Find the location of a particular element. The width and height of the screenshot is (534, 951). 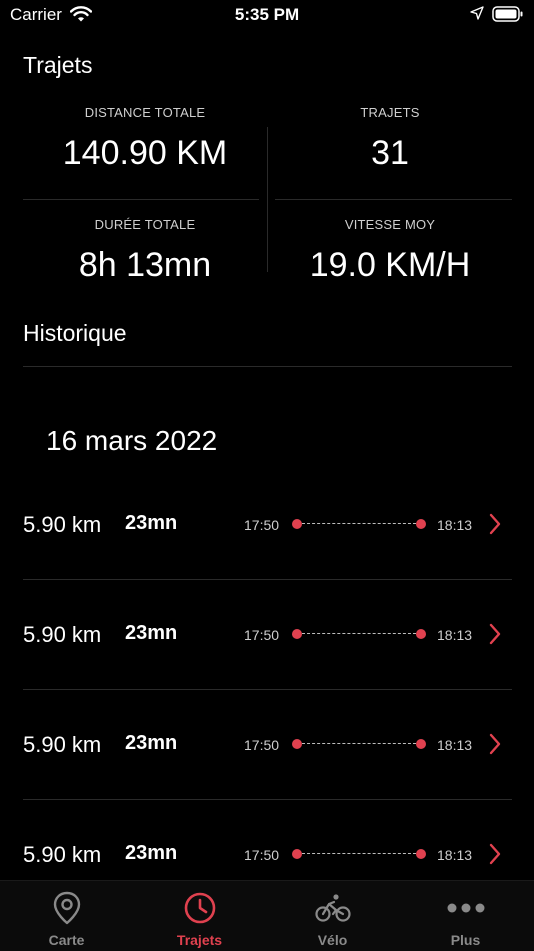

tab-bar: Carte Trajets Vélo Plus is located at coordinates (267, 915).